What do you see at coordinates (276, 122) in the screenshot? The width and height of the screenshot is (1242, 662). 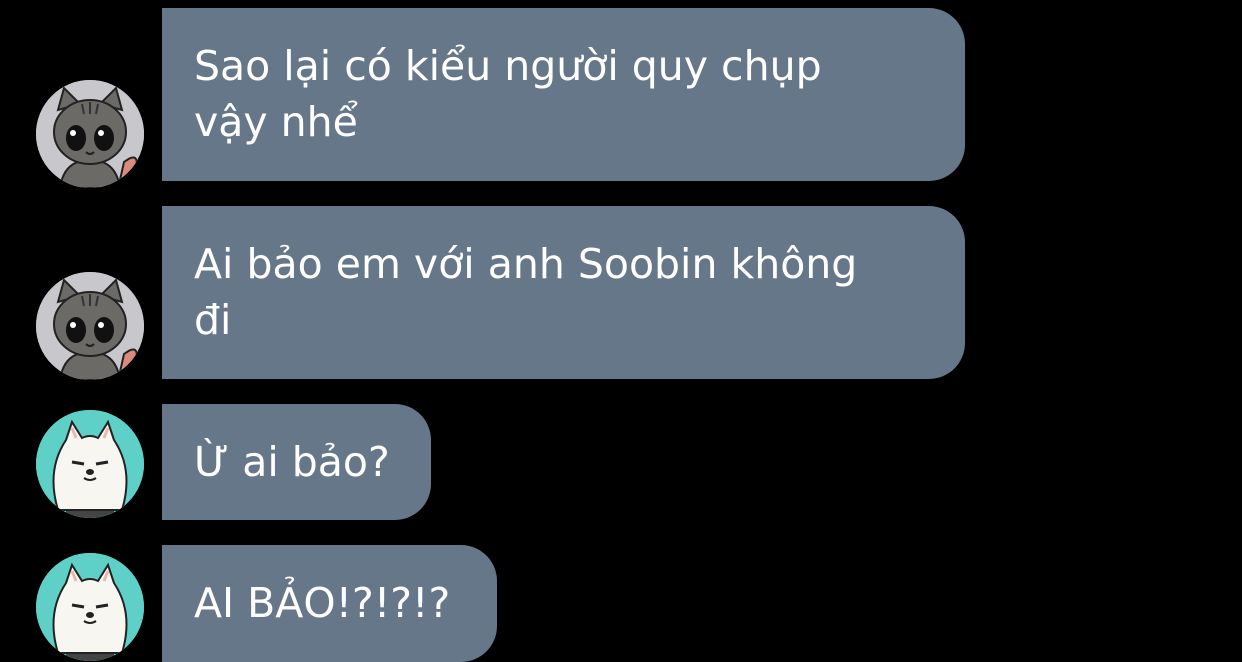 I see `message-text: vậy nhể` at bounding box center [276, 122].